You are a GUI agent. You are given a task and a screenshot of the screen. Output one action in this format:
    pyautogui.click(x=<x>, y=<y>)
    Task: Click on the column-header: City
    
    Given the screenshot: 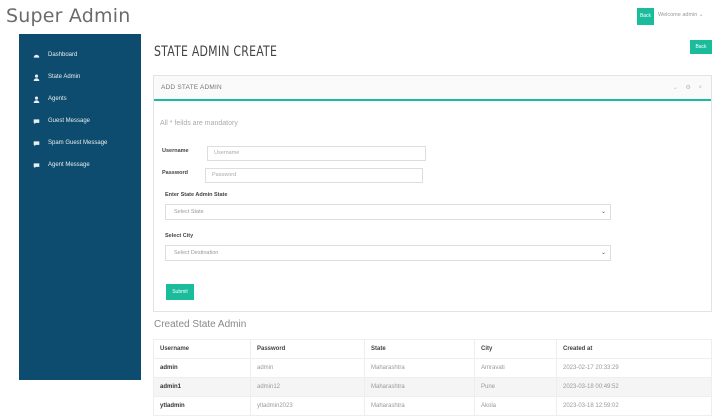 What is the action you would take?
    pyautogui.click(x=515, y=349)
    